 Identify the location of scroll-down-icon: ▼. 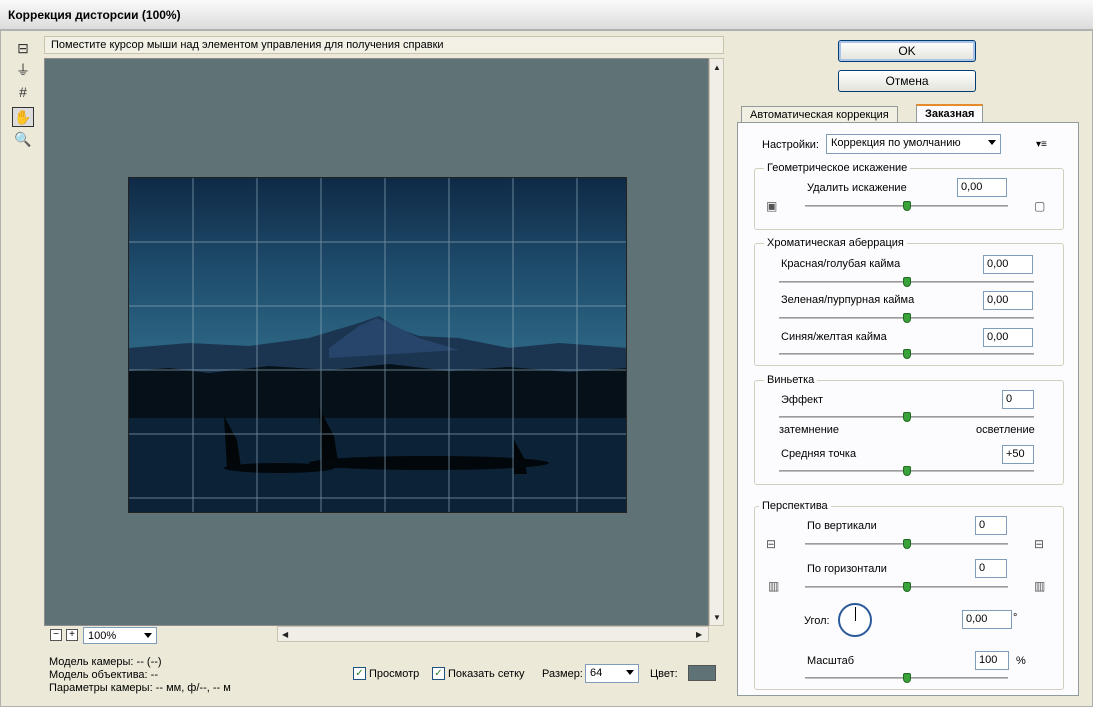
(717, 617).